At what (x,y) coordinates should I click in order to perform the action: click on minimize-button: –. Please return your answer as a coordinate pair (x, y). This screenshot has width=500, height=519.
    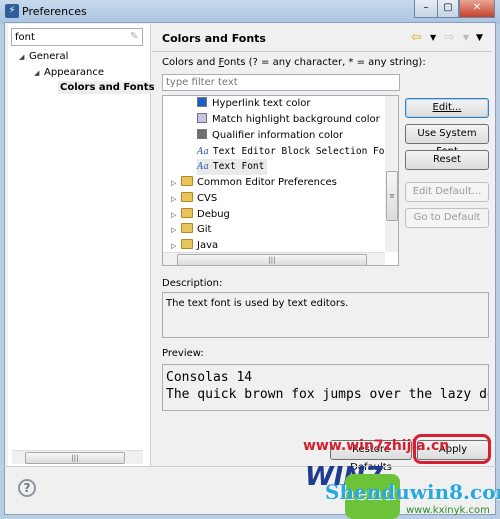
    Looking at the image, I should click on (426, 9).